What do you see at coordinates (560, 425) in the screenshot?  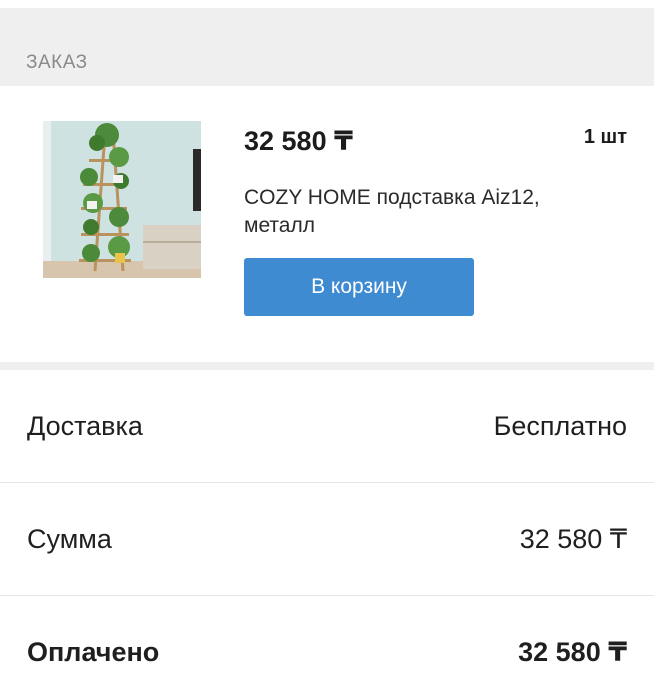 I see `delivery-value: Бесплатно` at bounding box center [560, 425].